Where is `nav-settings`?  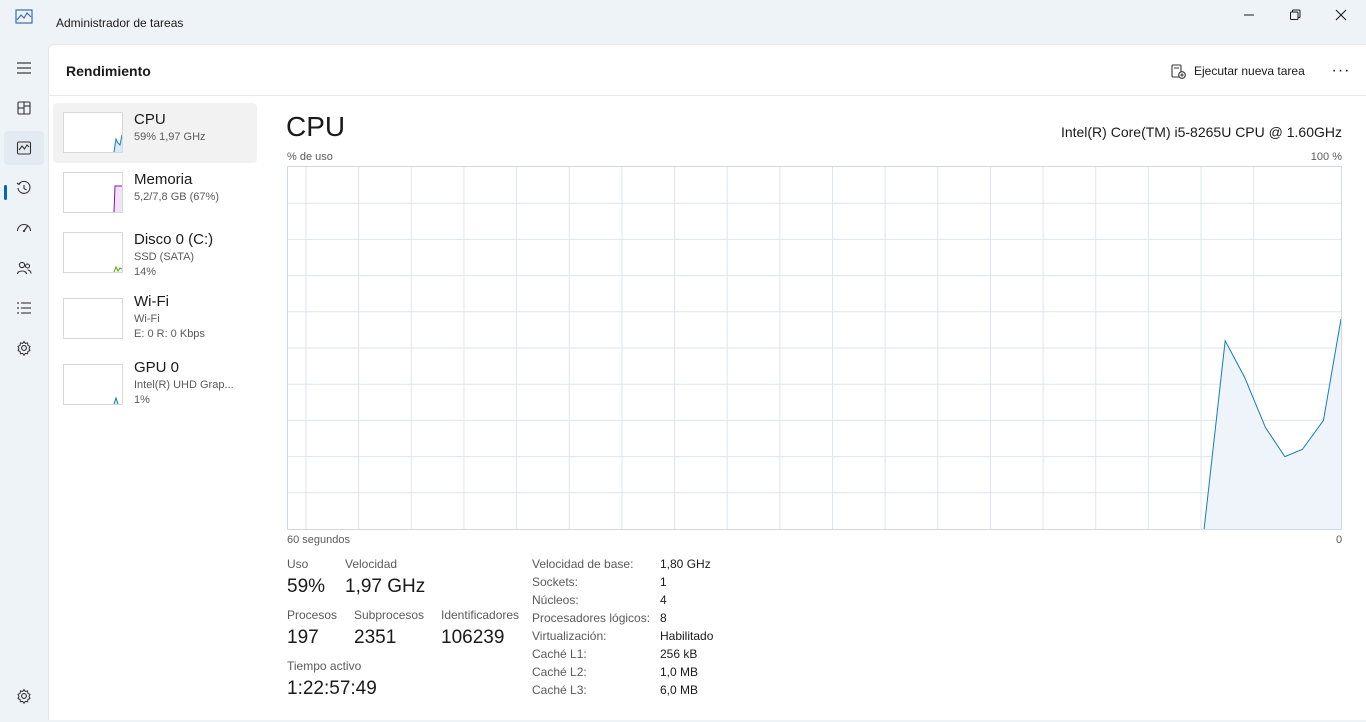 nav-settings is located at coordinates (24, 696).